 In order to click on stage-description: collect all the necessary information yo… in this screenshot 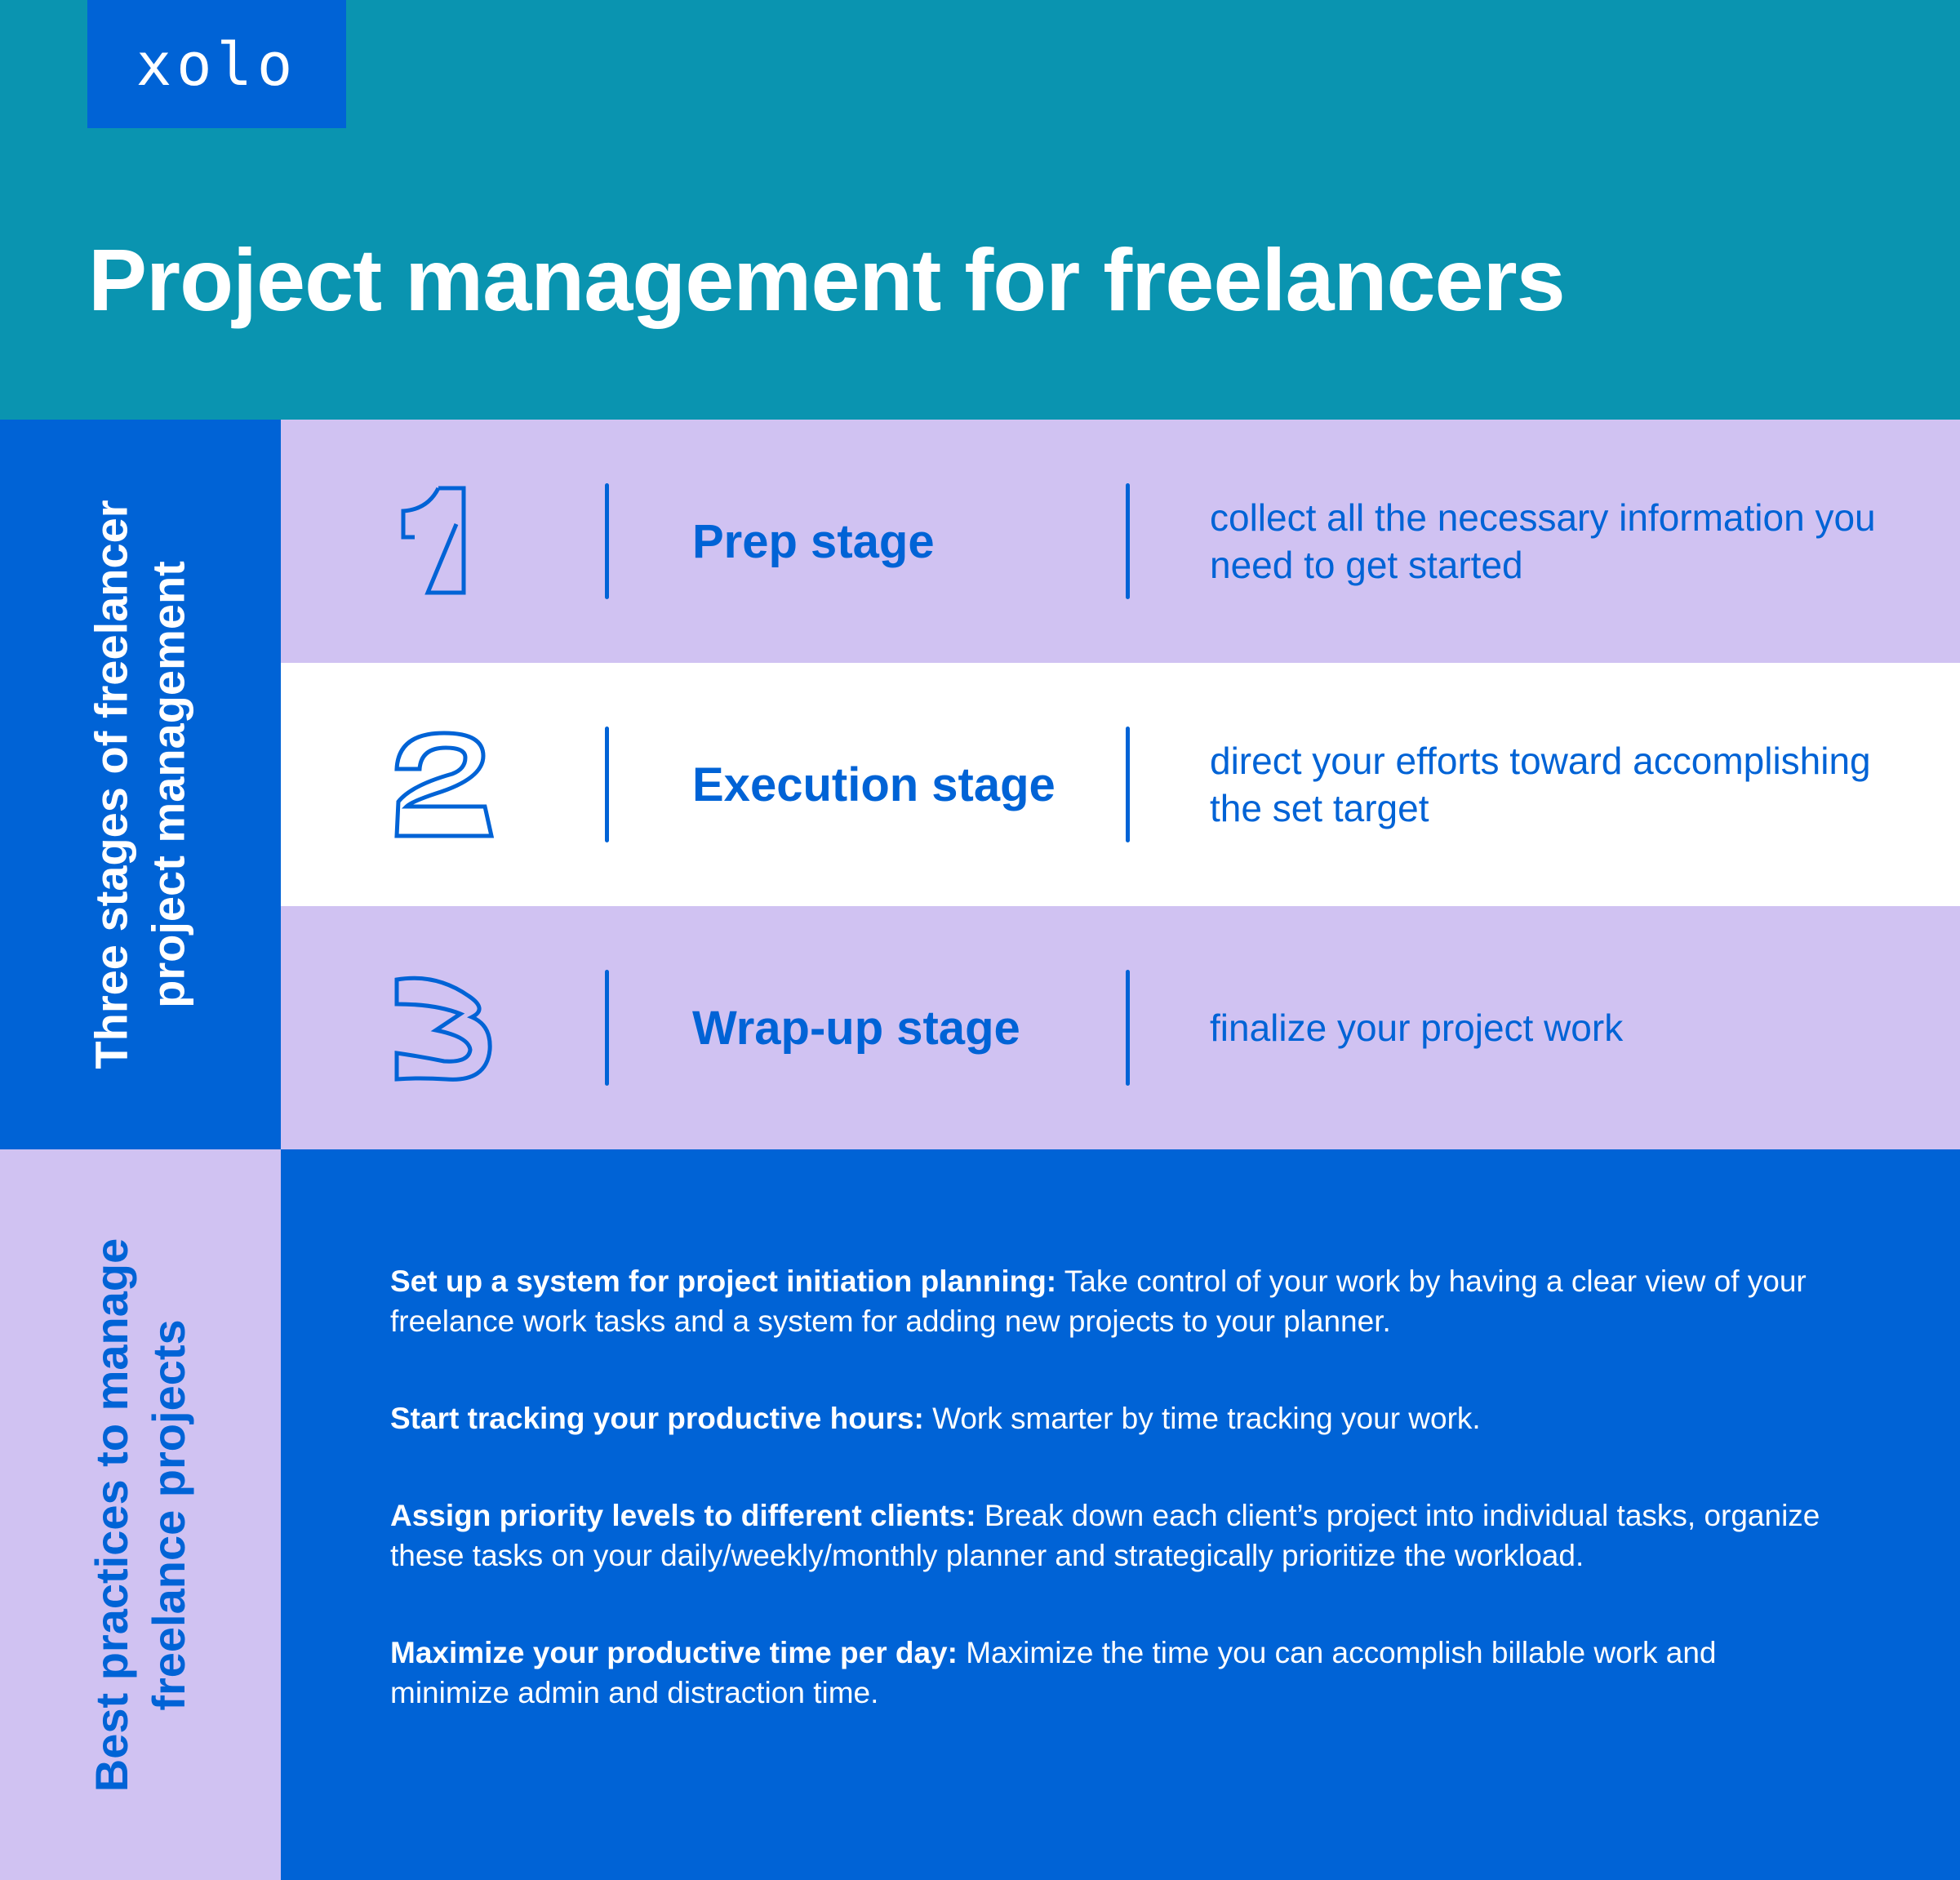, I will do `click(1543, 541)`.